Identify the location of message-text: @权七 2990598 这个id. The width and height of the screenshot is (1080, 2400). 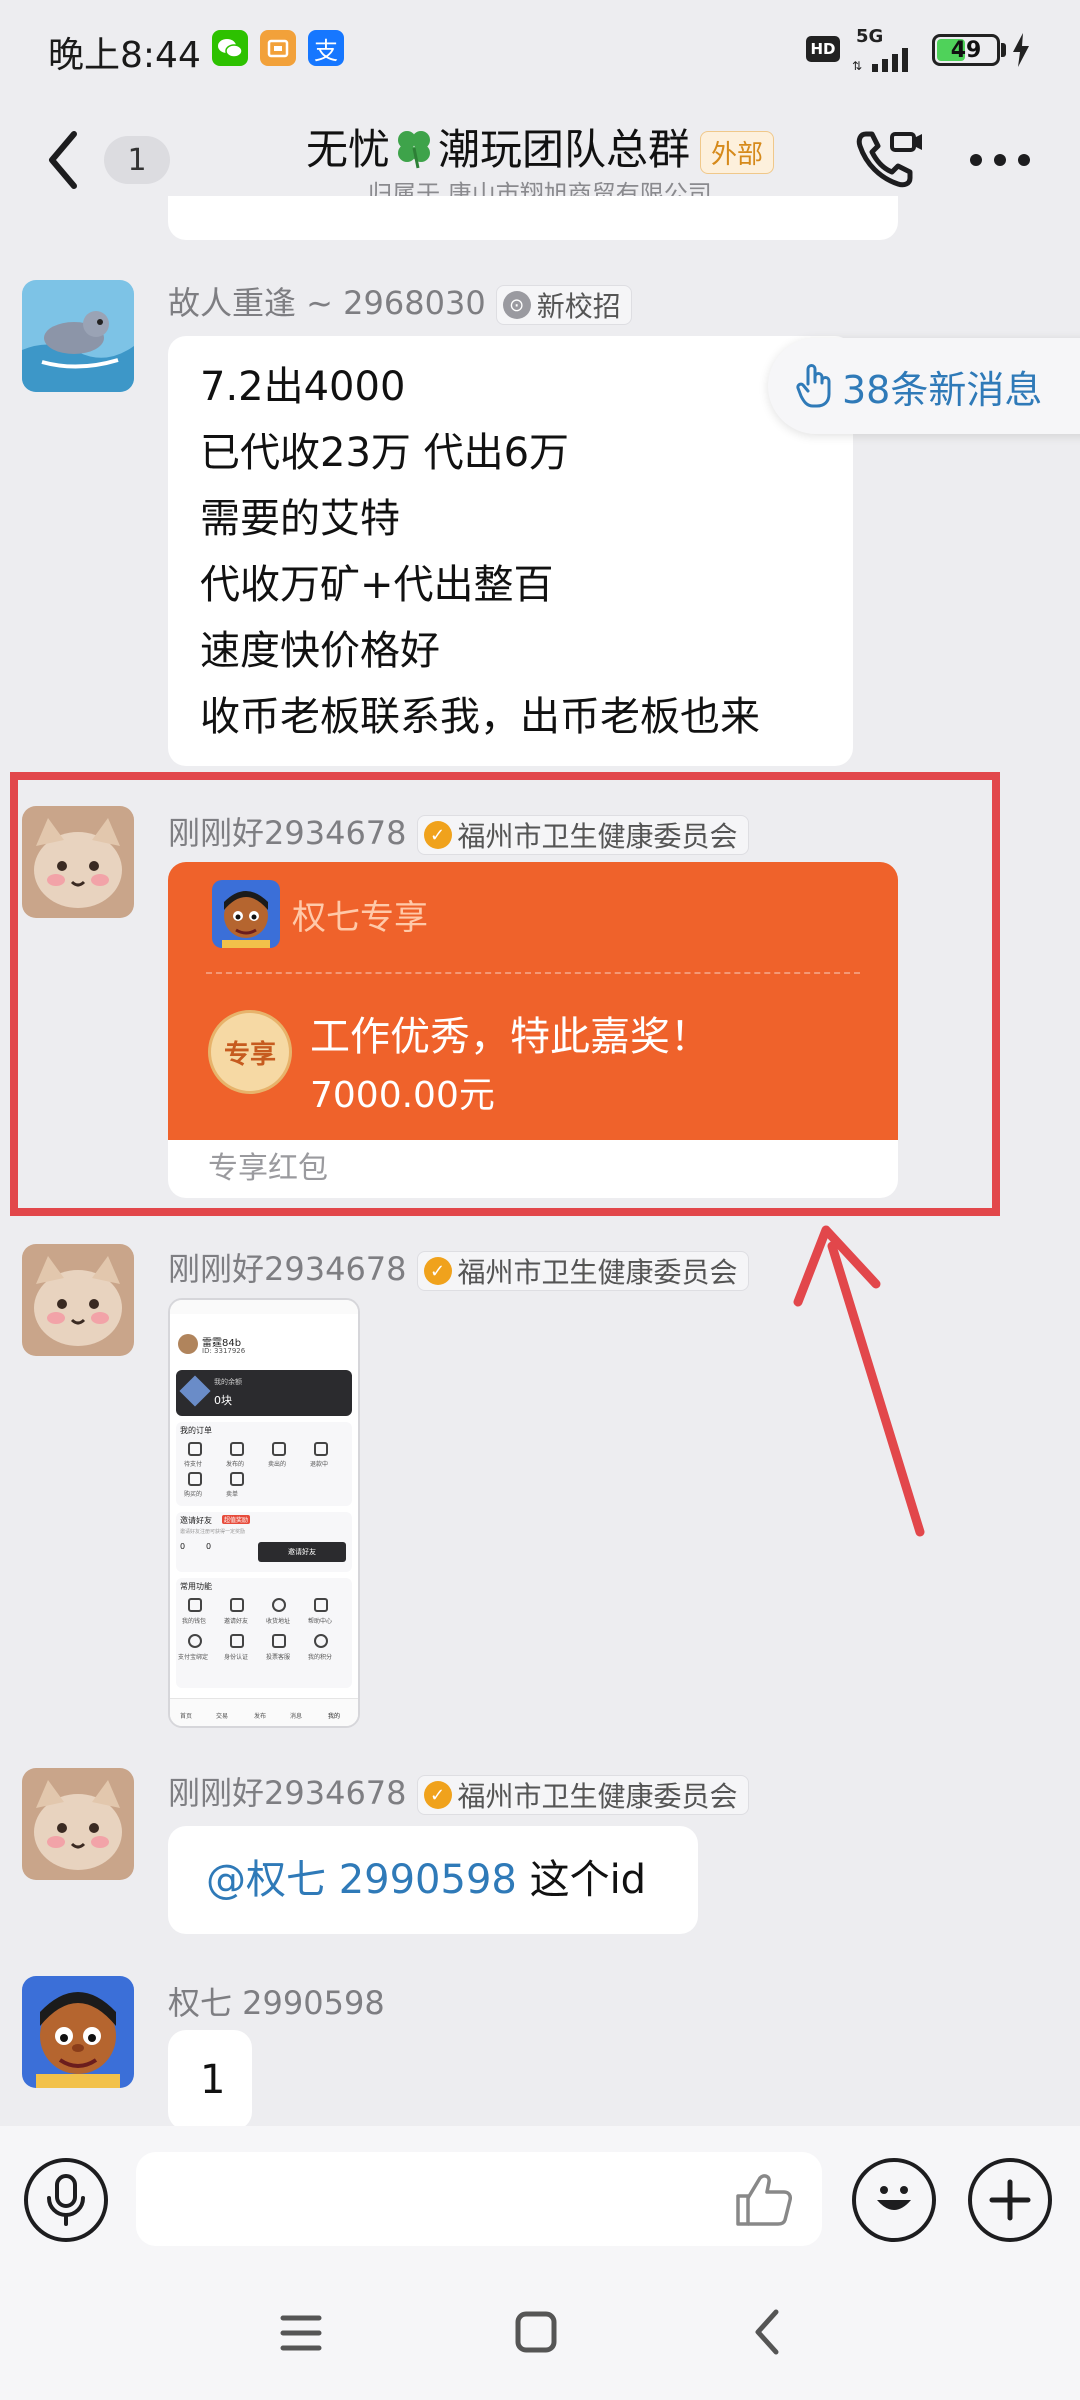
(426, 1880).